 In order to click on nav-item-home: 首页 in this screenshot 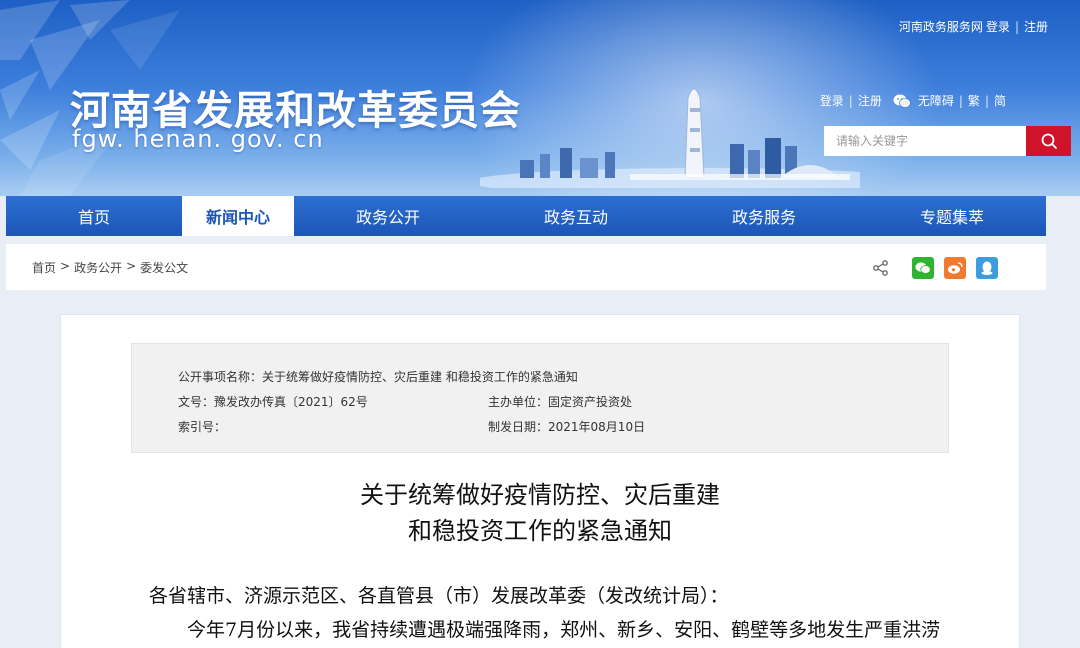, I will do `click(94, 216)`.